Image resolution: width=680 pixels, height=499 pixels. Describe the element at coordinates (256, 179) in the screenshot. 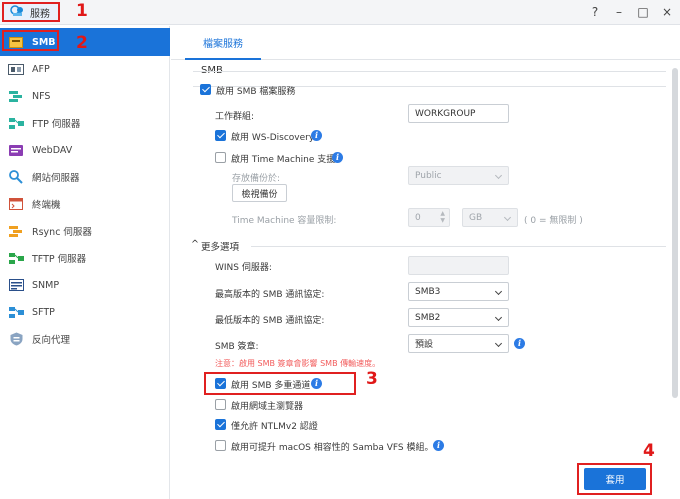

I see `backup-location-label: 存放備份於:` at that location.